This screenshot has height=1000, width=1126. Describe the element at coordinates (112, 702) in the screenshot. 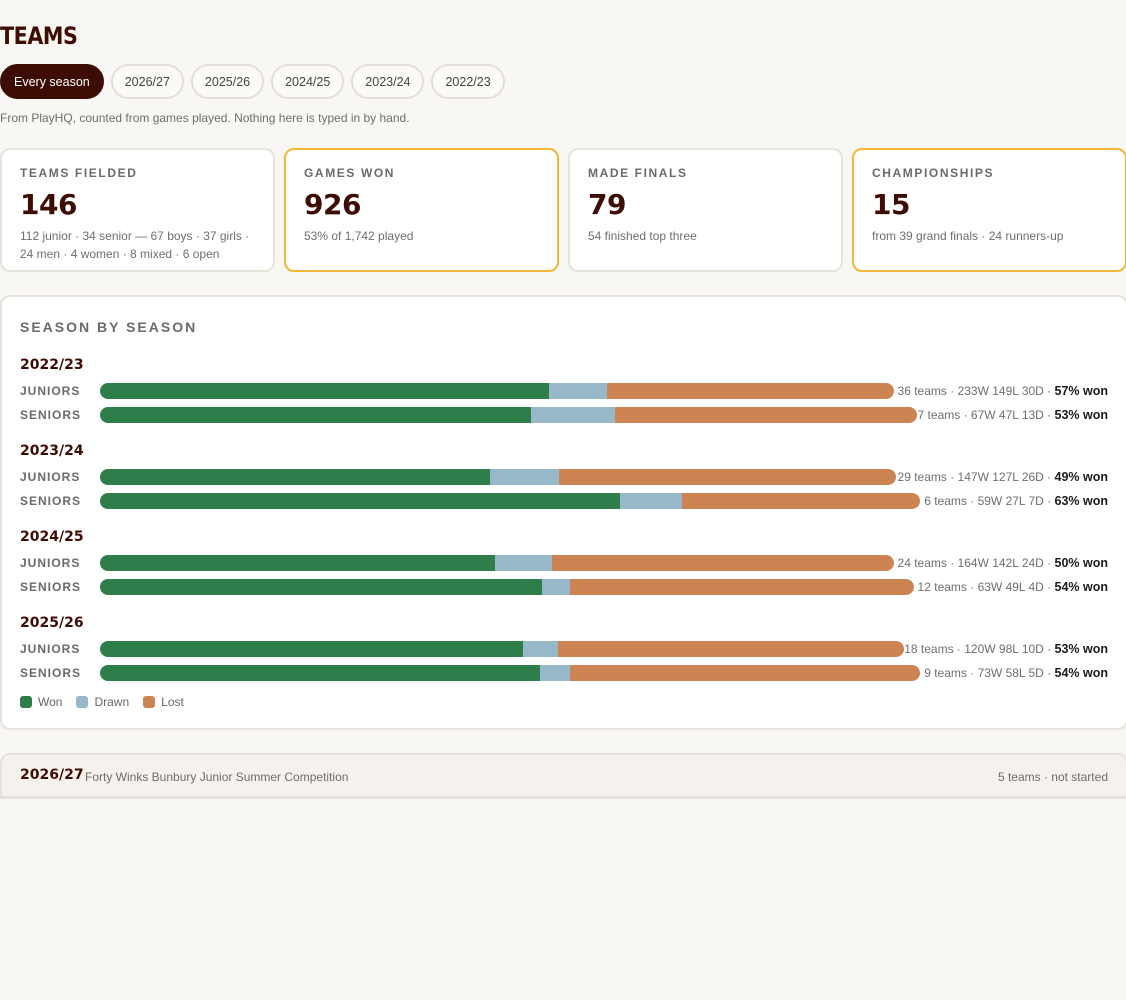

I see `legend-label: Drawn` at that location.